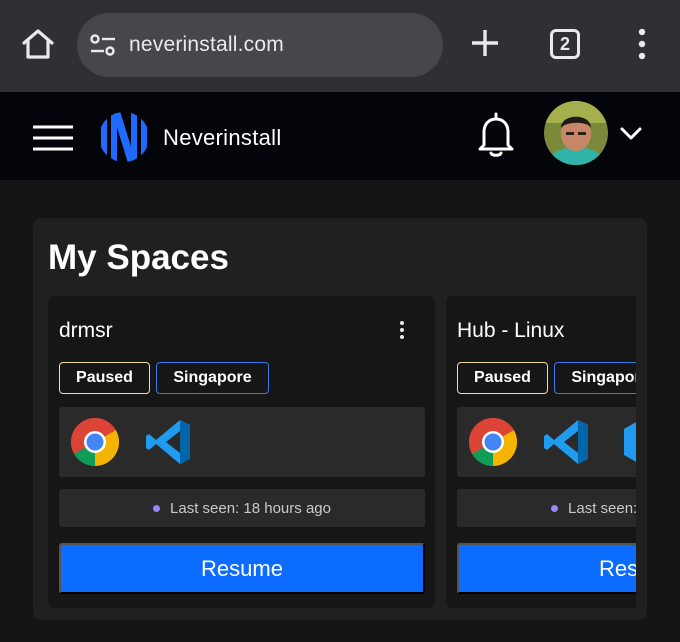  I want to click on notification-bell-icon, so click(496, 135).